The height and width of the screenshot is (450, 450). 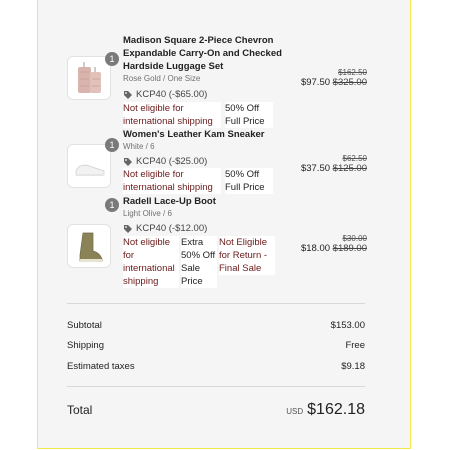 I want to click on original-price: $62.50, so click(x=354, y=158).